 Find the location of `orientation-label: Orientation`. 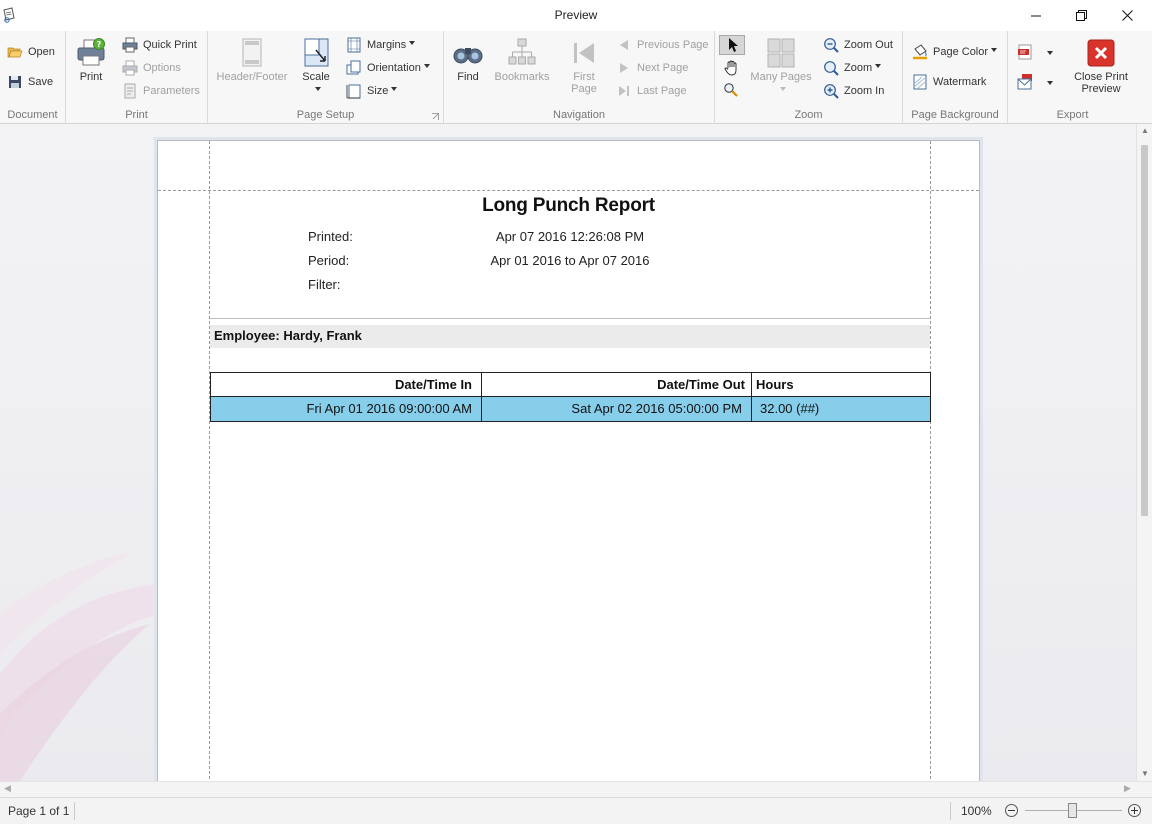

orientation-label: Orientation is located at coordinates (394, 68).